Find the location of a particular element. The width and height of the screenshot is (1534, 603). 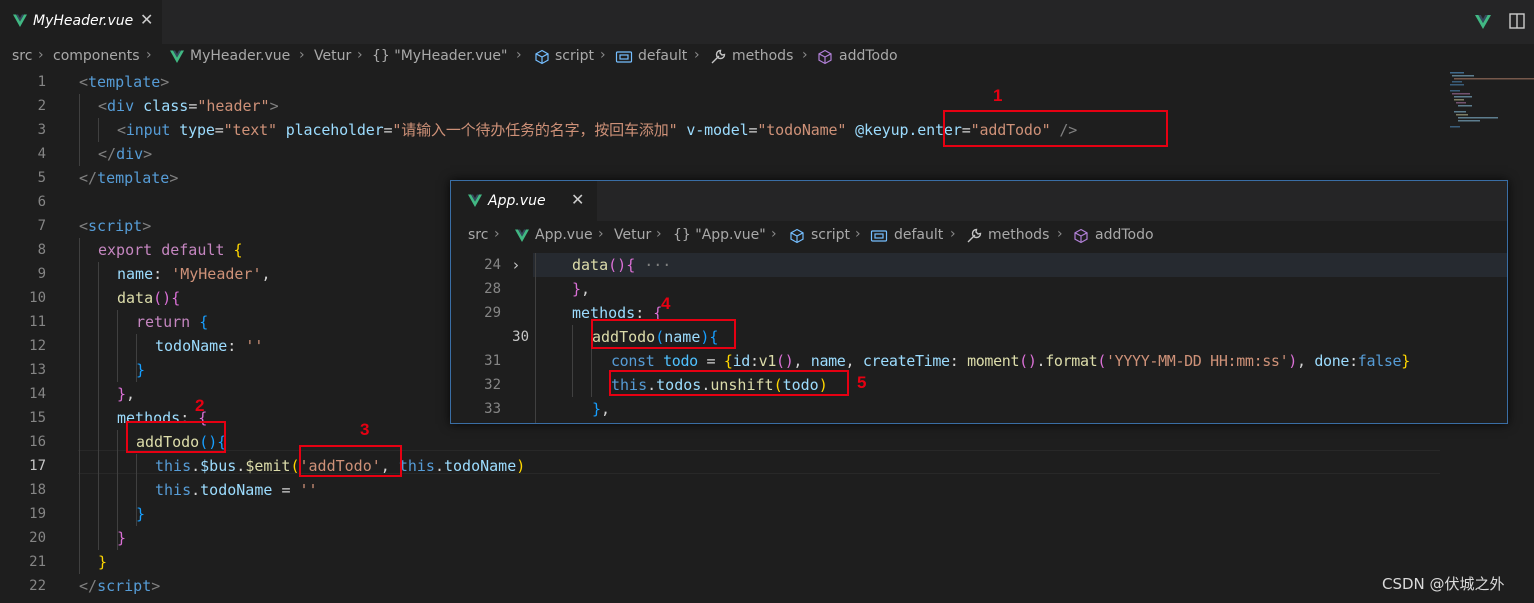

line-number: 24 is located at coordinates (492, 265).